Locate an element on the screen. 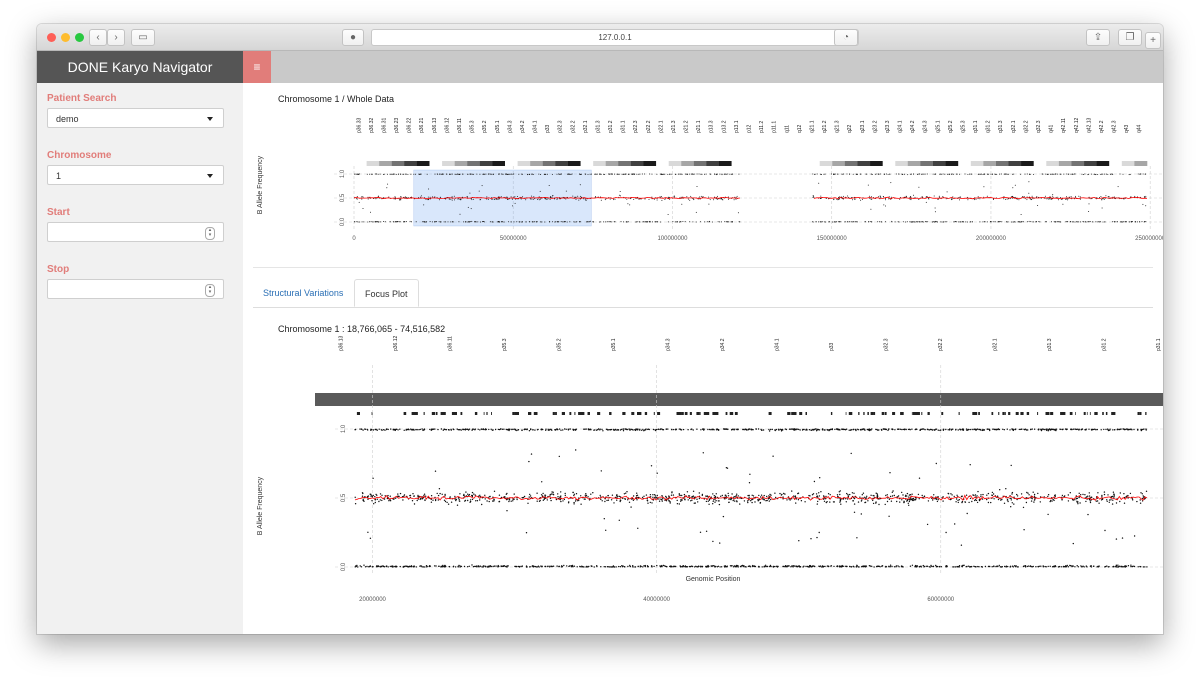  new-tab-button: + is located at coordinates (1153, 40).